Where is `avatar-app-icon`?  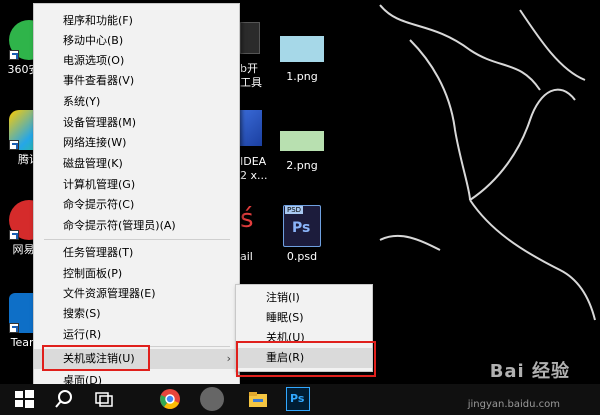
avatar-app-icon is located at coordinates (212, 399).